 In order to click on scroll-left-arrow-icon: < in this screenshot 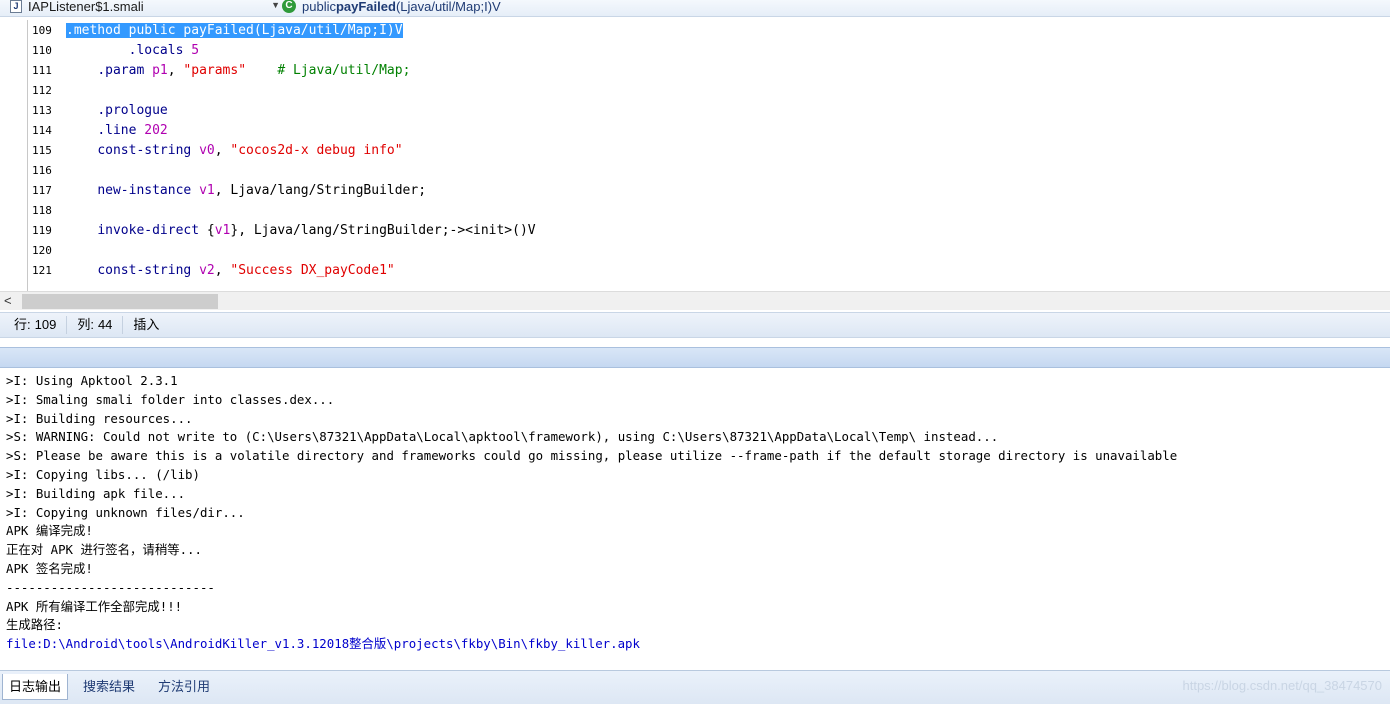, I will do `click(8, 300)`.